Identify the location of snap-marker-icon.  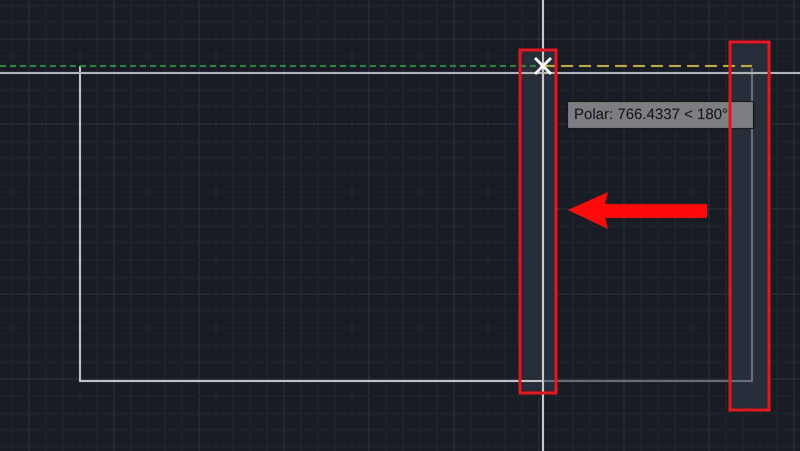
(543, 66).